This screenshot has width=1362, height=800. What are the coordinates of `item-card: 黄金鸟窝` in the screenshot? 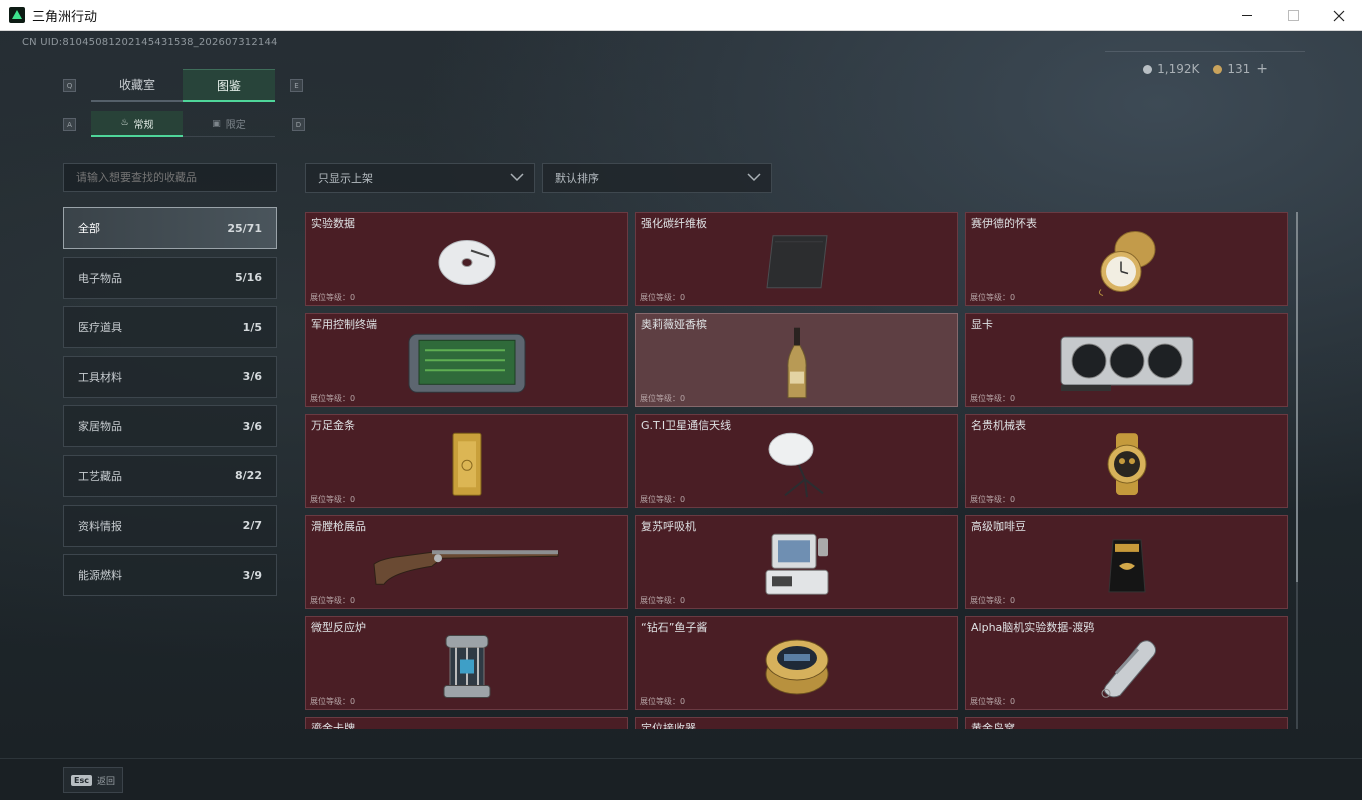 It's located at (1126, 723).